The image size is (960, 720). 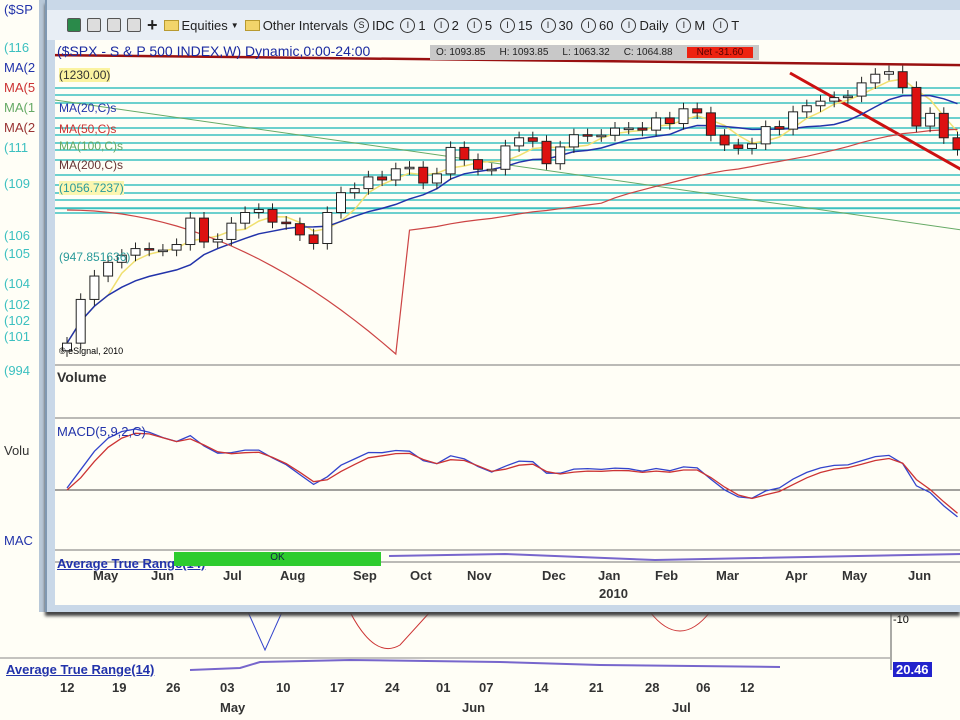 What do you see at coordinates (277, 559) in the screenshot?
I see `ok-progress-bar: OK` at bounding box center [277, 559].